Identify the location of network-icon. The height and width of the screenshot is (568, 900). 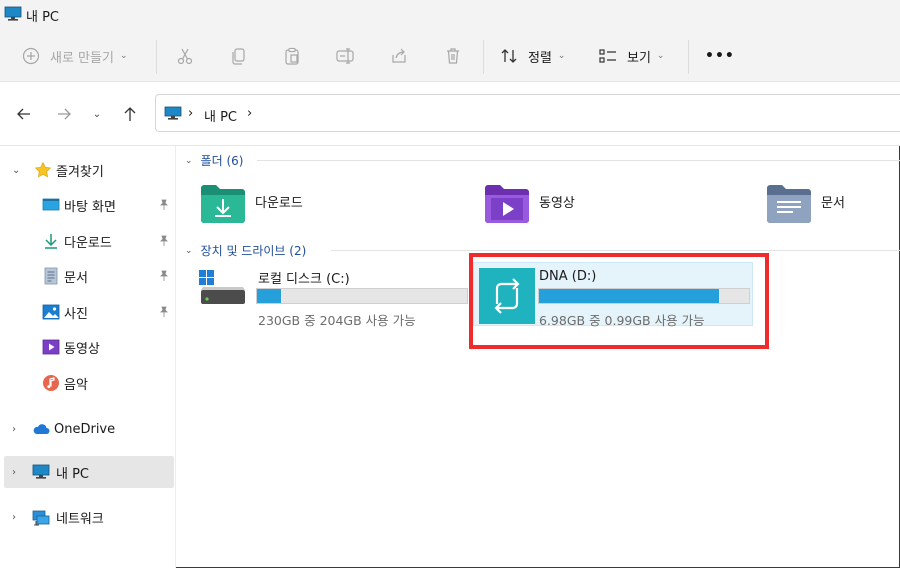
(41, 518).